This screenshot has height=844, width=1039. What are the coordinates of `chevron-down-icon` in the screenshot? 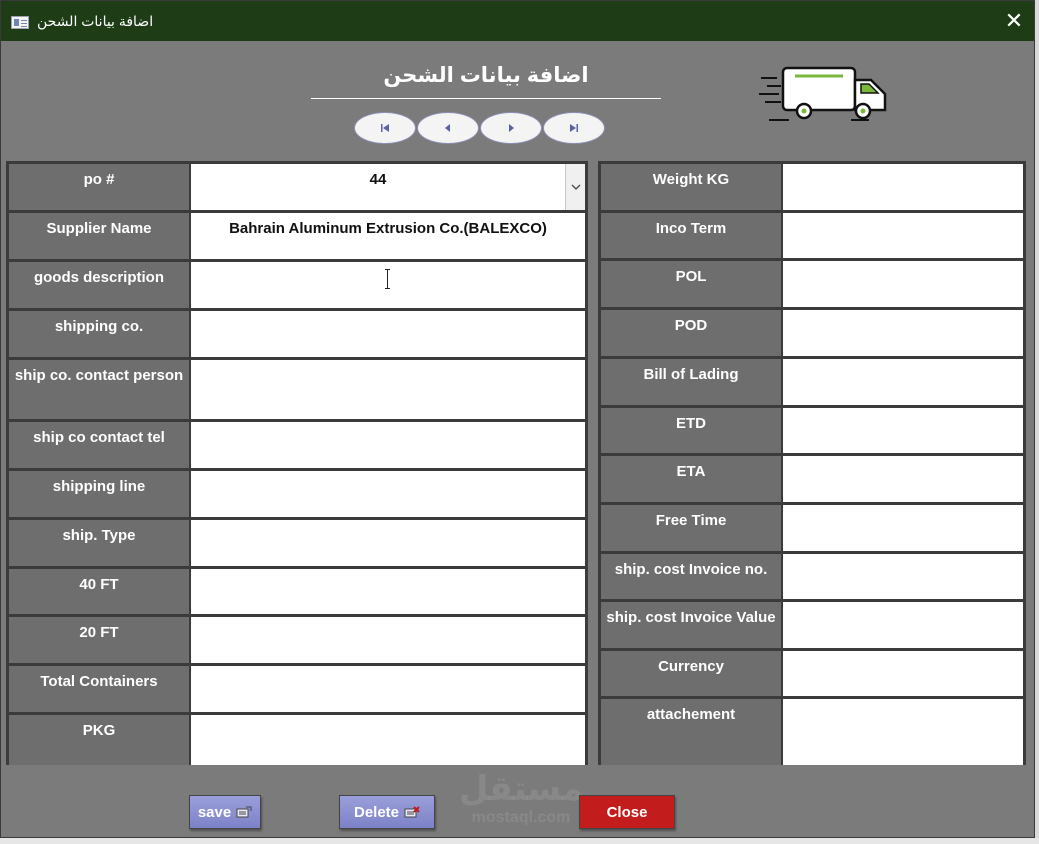 It's located at (575, 187).